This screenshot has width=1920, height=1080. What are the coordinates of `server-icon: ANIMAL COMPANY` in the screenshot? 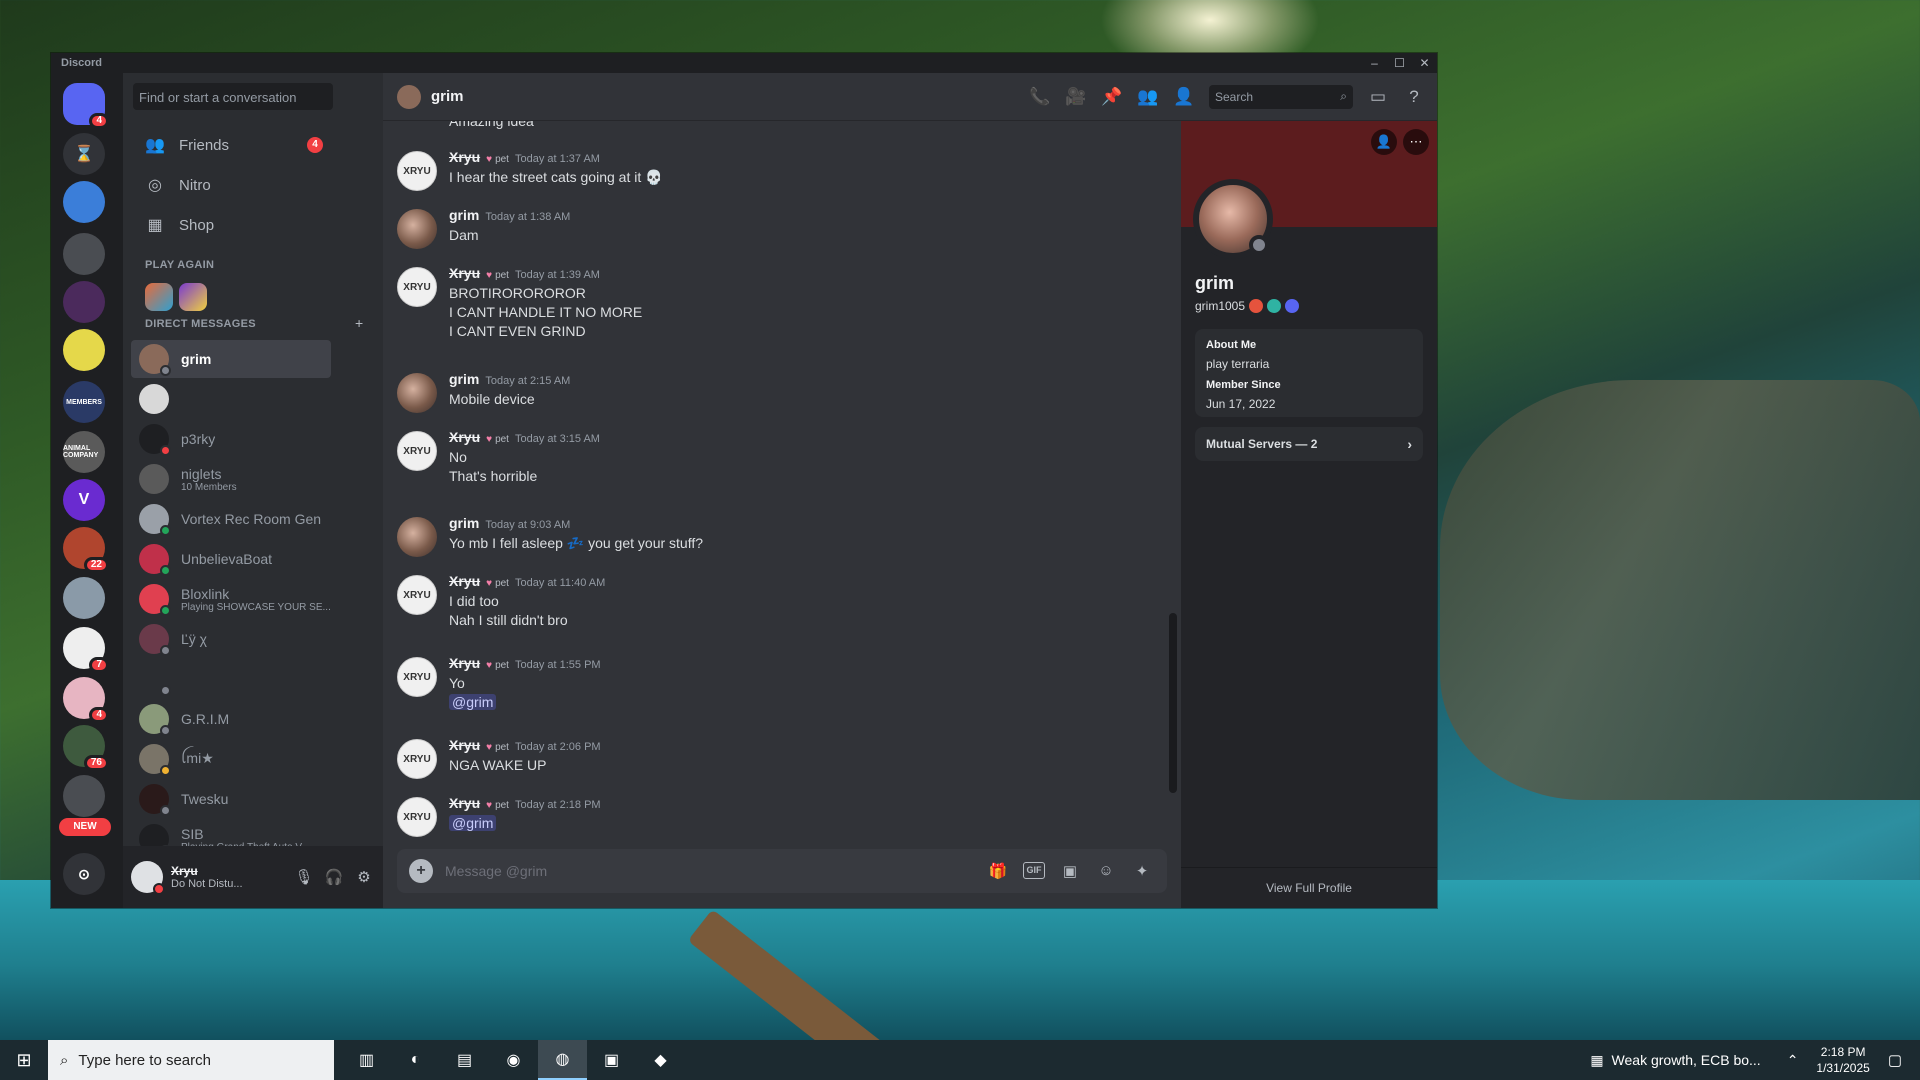 It's located at (84, 452).